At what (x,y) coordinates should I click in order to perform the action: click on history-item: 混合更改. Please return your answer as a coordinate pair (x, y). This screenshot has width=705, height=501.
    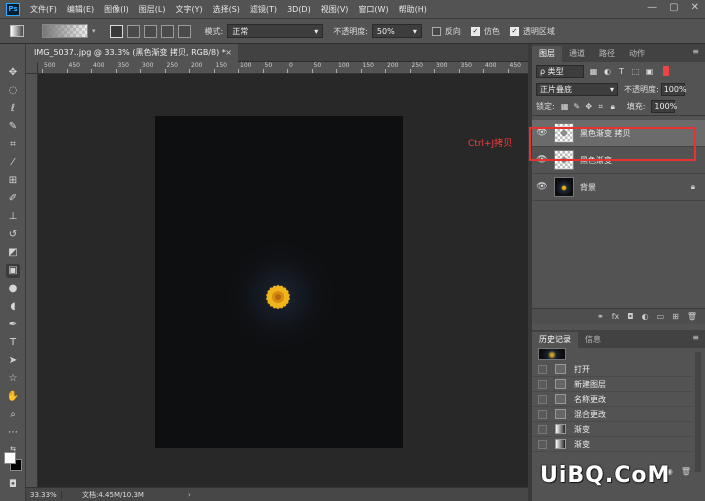
    Looking at the image, I should click on (612, 414).